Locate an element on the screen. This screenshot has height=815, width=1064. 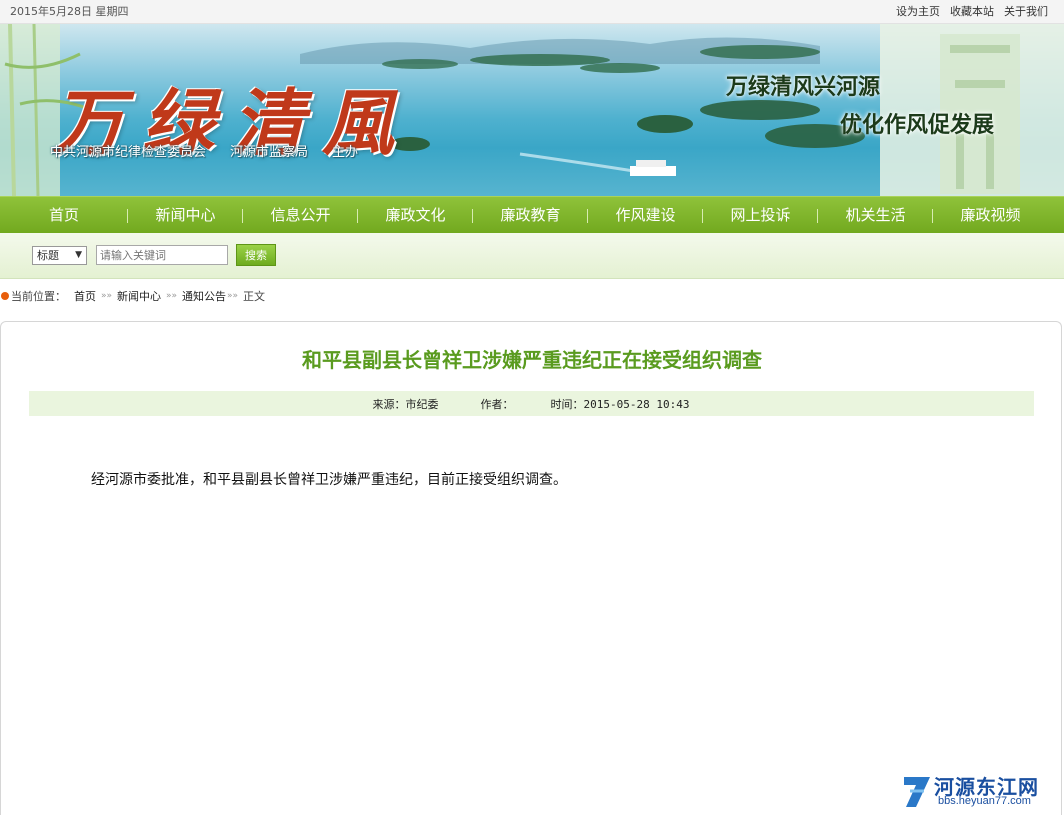
bookmark-link: 收藏本站 is located at coordinates (972, 11).